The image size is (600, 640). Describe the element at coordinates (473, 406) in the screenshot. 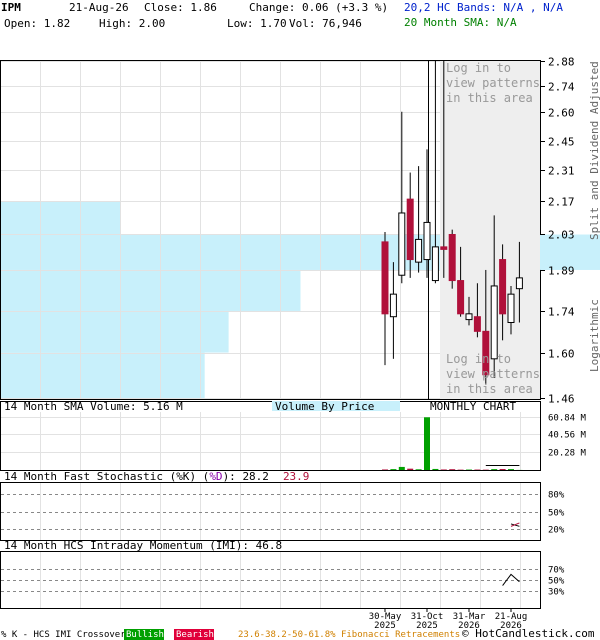

I see `monthly-chart-label: MONTHLY CHART` at that location.